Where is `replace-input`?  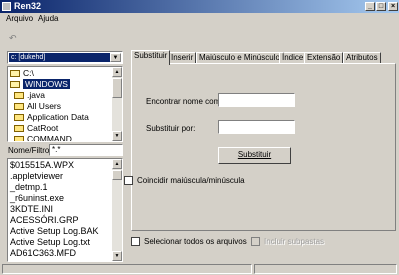
replace-input is located at coordinates (256, 127).